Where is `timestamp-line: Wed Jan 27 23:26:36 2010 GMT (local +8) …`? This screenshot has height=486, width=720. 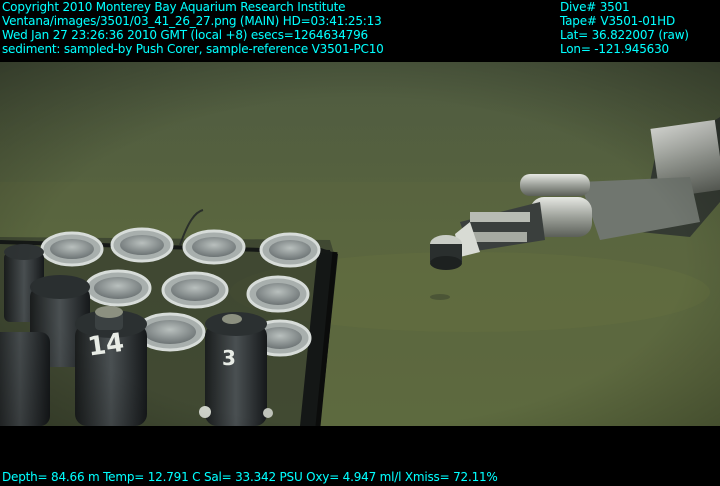
timestamp-line: Wed Jan 27 23:26:36 2010 GMT (local +8) … is located at coordinates (185, 35).